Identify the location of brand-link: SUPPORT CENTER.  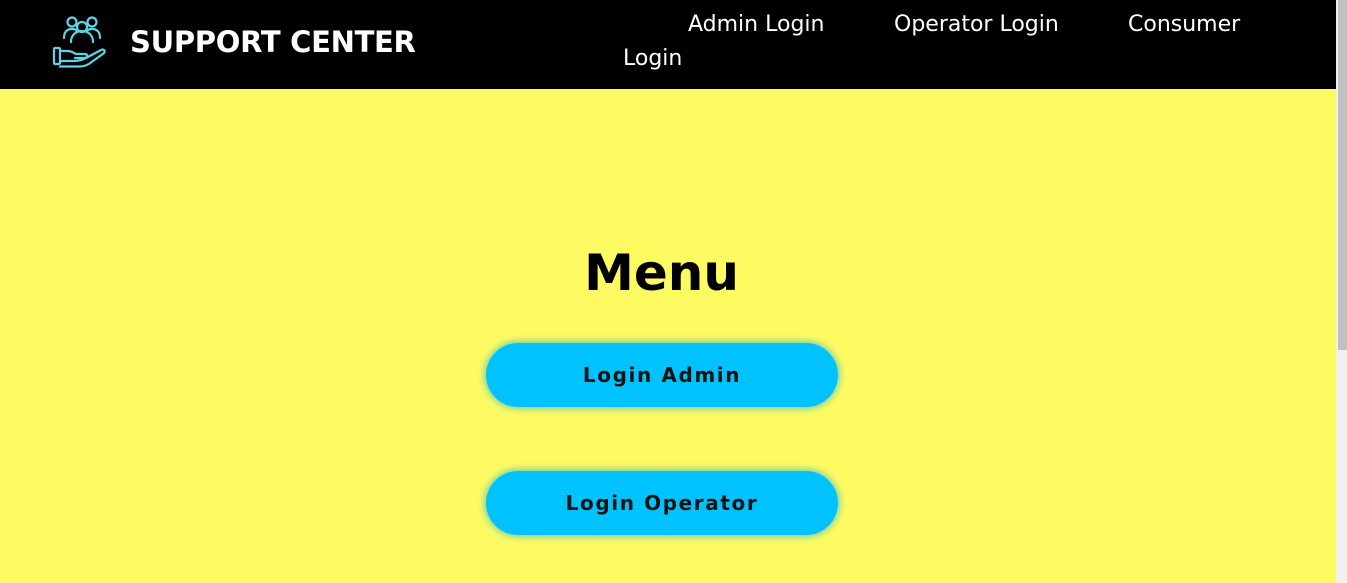
(234, 42).